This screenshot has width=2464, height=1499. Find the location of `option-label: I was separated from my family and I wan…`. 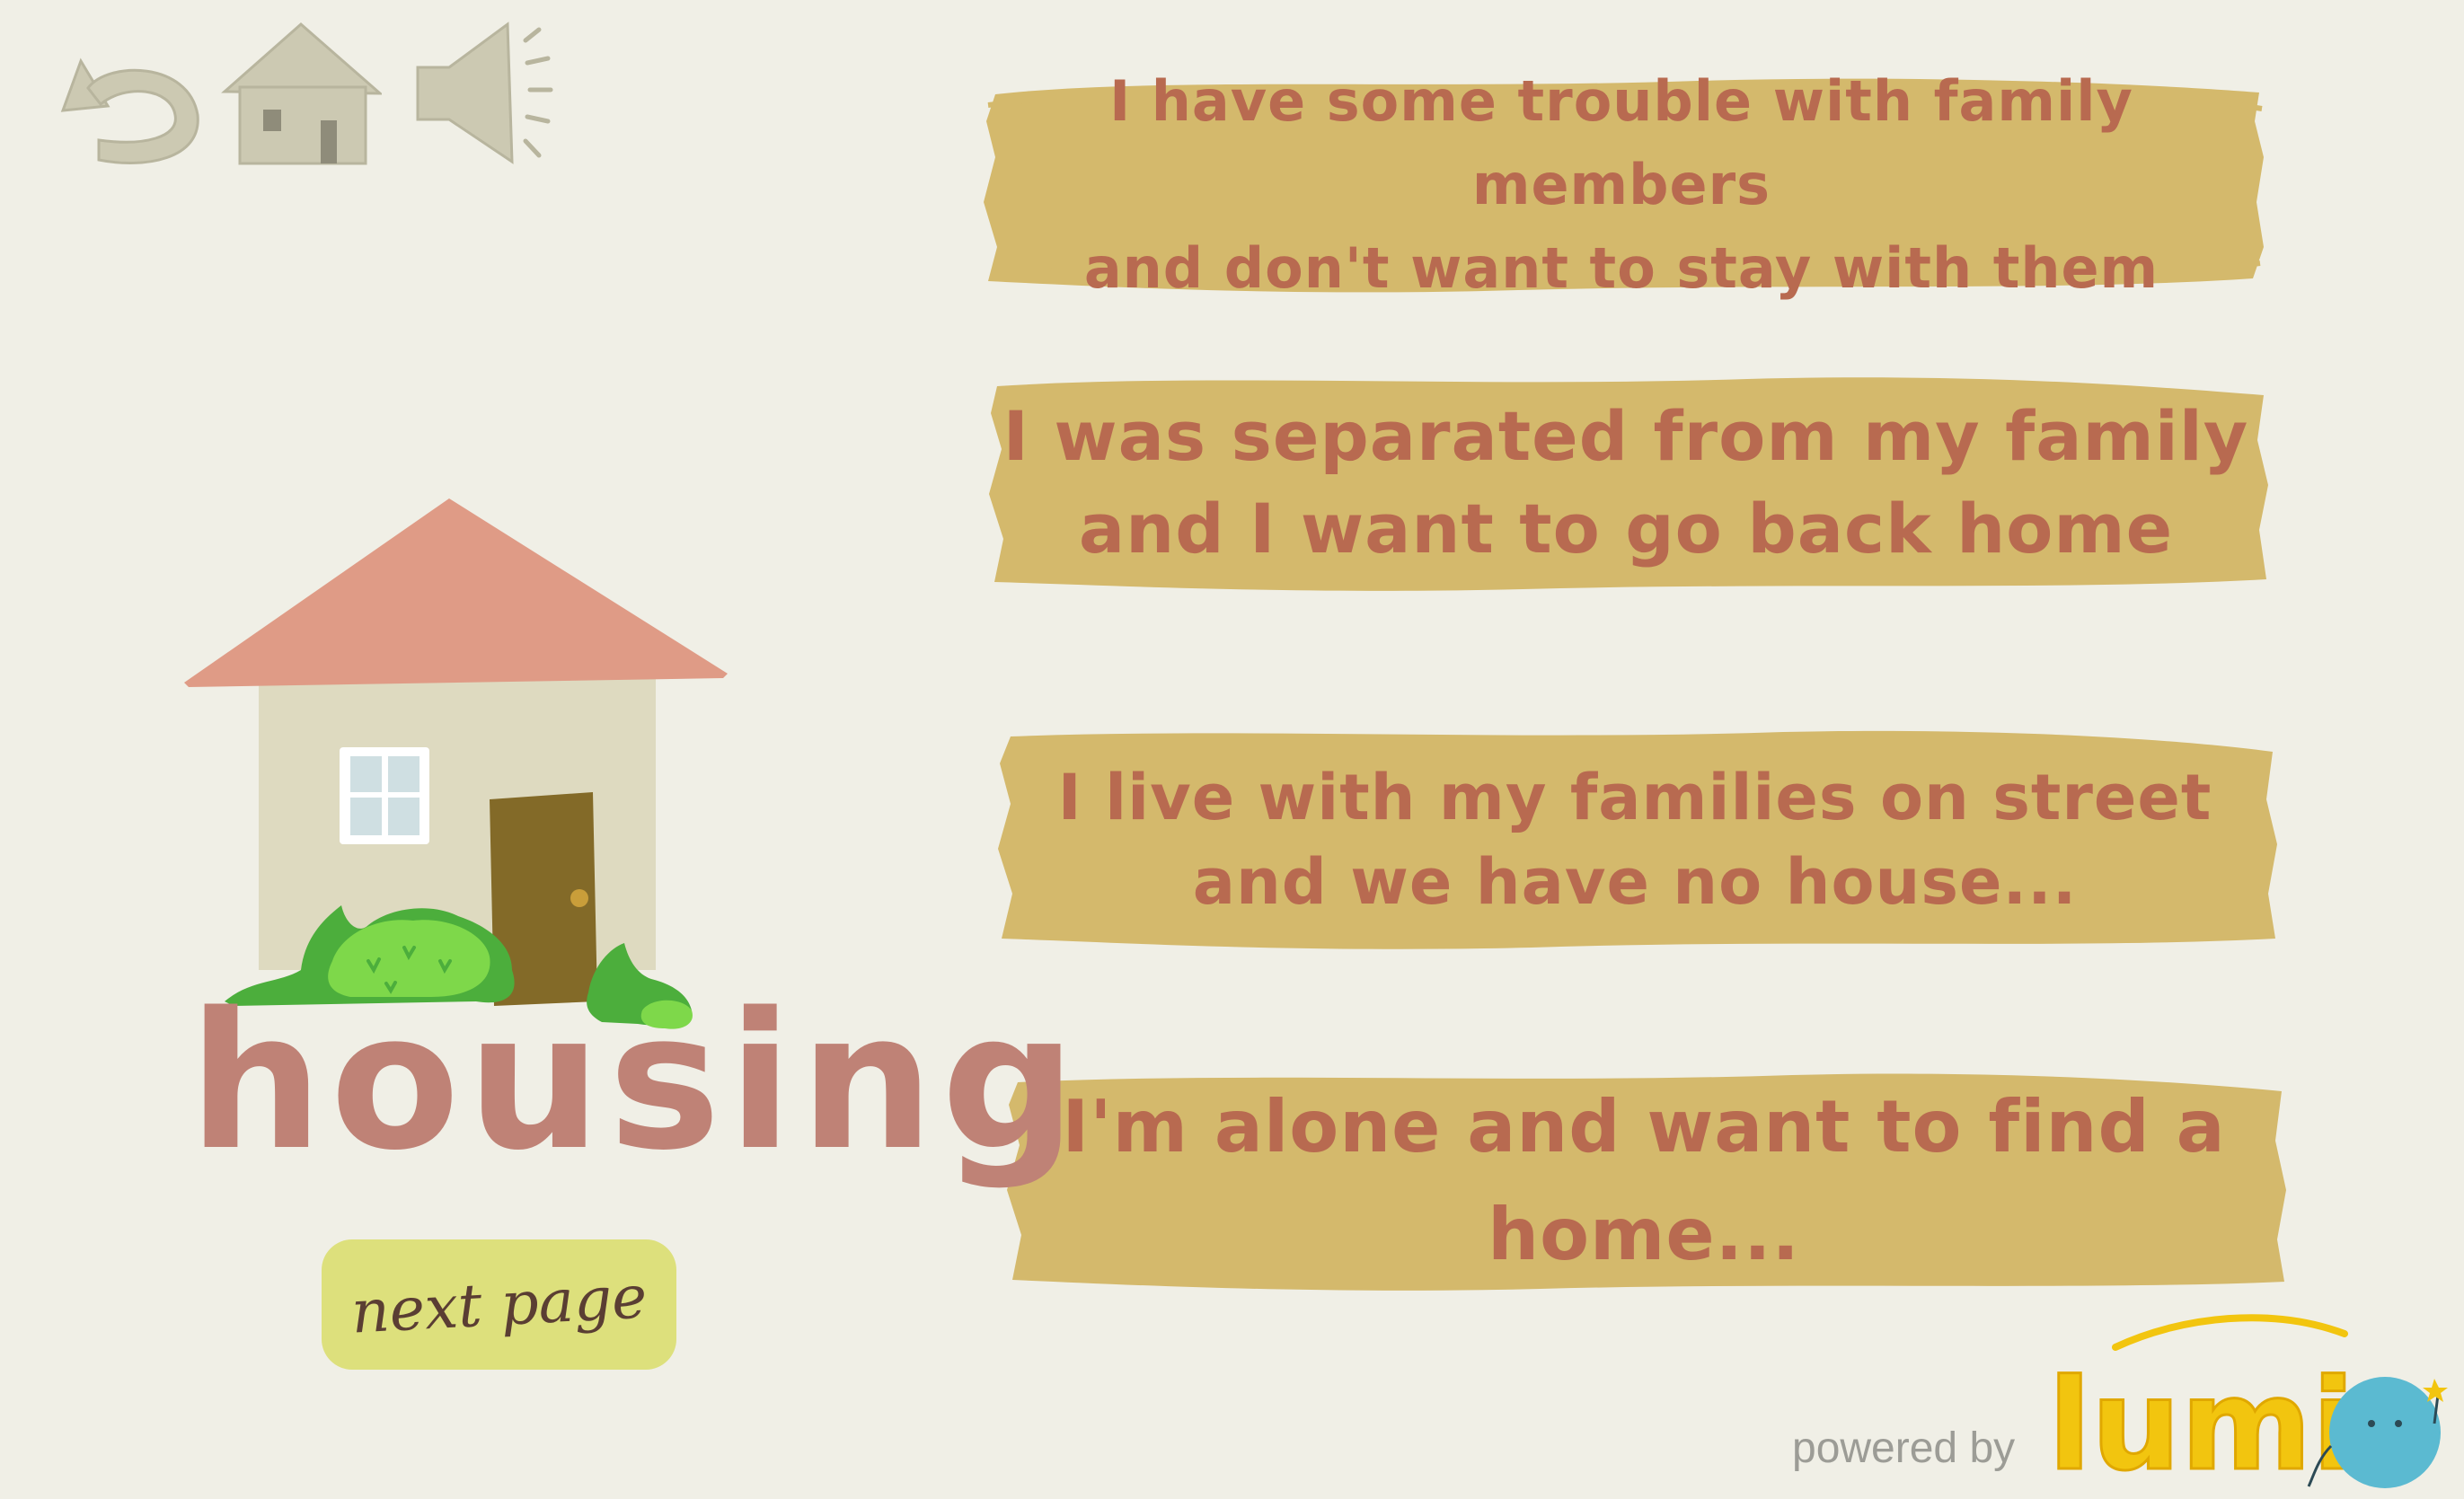

option-label: I was separated from my family and I wan… is located at coordinates (1625, 482).